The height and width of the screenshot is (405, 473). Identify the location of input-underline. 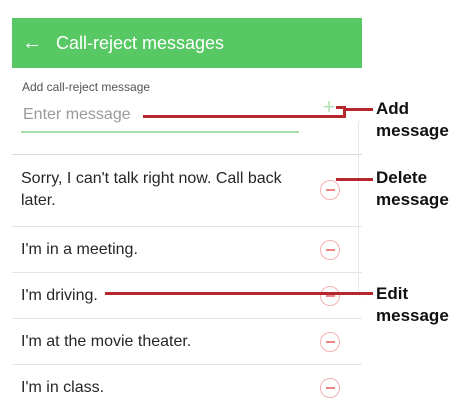
(160, 132).